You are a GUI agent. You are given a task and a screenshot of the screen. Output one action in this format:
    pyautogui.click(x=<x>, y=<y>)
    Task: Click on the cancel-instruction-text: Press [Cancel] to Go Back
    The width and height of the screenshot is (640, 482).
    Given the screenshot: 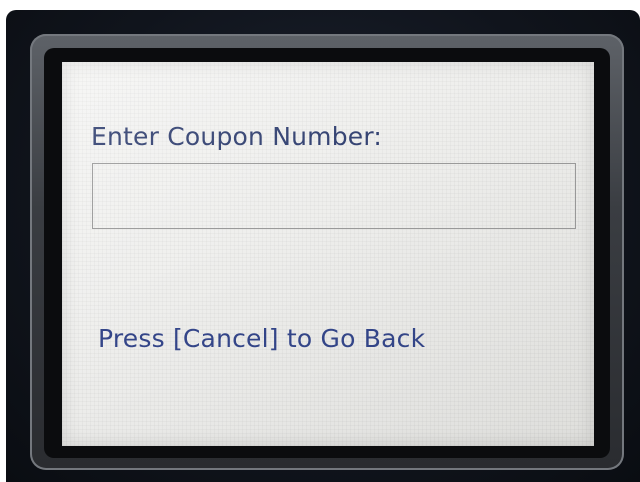 What is the action you would take?
    pyautogui.click(x=262, y=338)
    